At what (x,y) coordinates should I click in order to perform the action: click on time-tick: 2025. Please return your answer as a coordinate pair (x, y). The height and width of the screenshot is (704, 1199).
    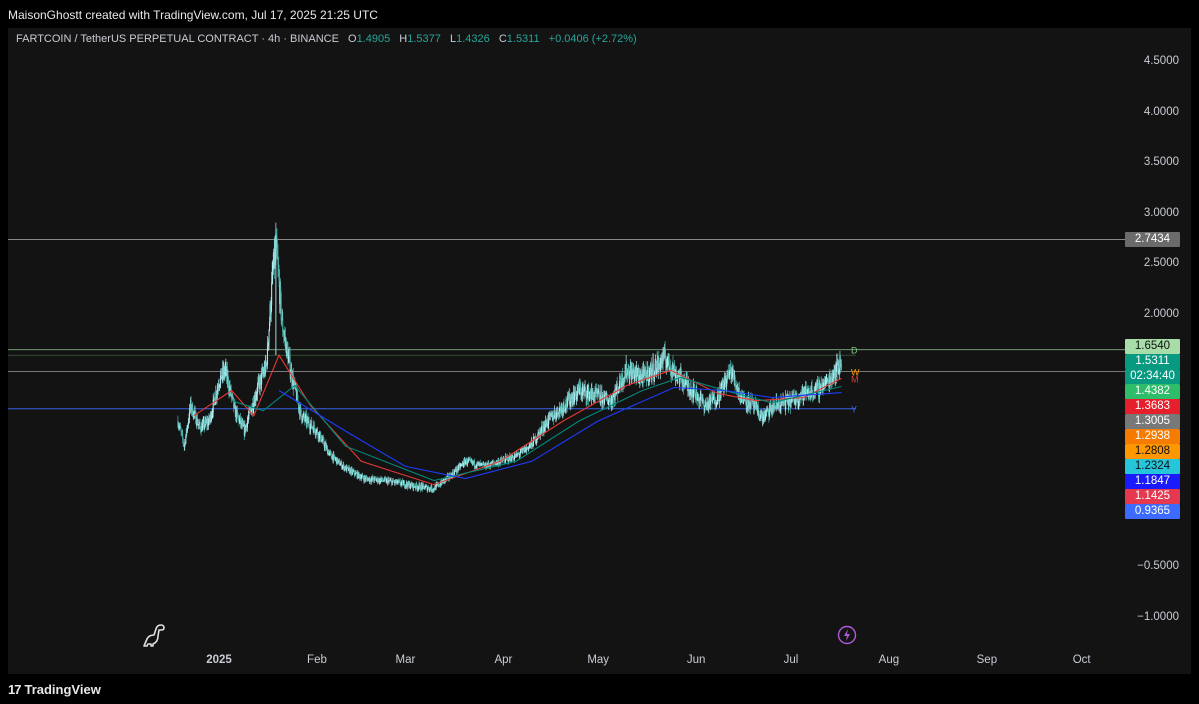
    Looking at the image, I should click on (219, 660).